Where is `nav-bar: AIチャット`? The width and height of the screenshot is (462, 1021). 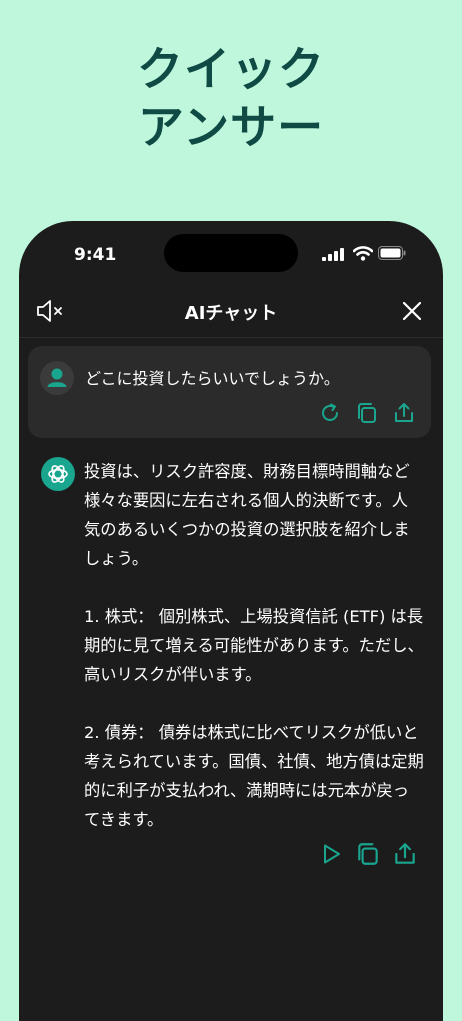
nav-bar: AIチャット is located at coordinates (231, 311).